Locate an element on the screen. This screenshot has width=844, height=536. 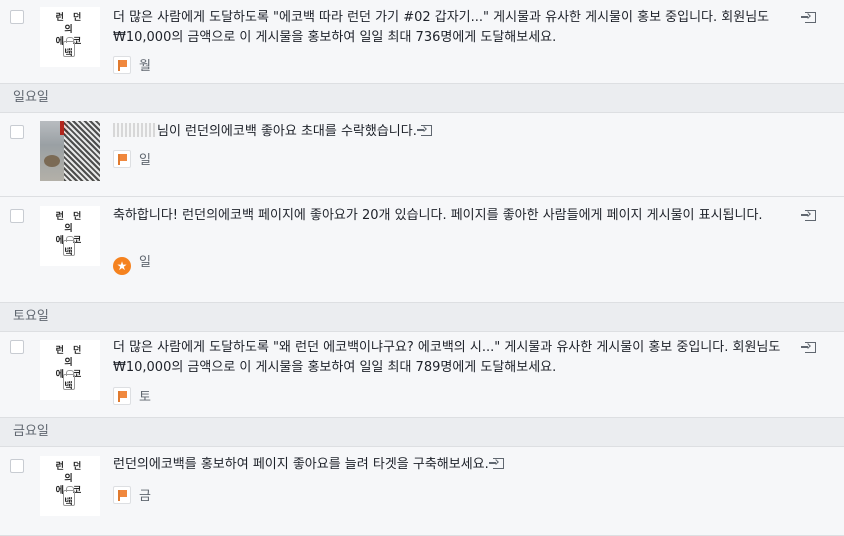
notification-text: 런던의에코백를 홍보하여 페이지 좋아요를 늘려 타겟을 구축해보세요. is located at coordinates (455, 465).